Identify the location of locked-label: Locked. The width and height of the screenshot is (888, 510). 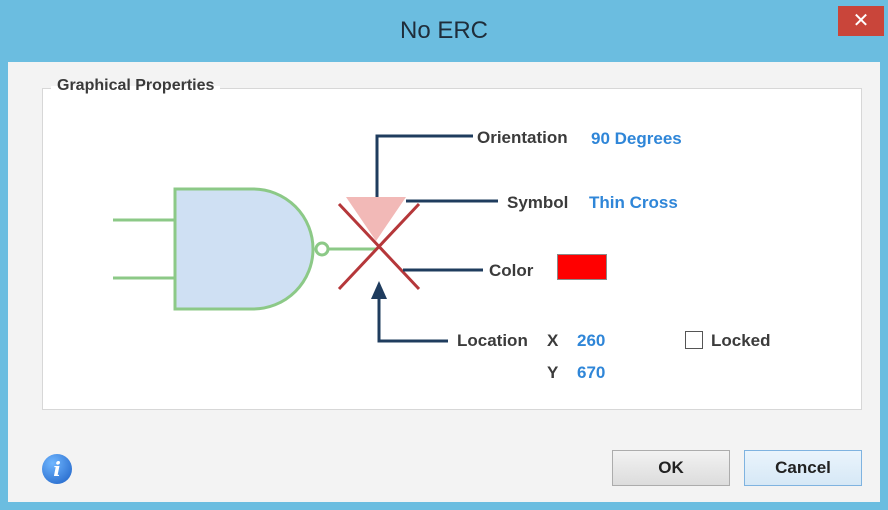
(741, 340).